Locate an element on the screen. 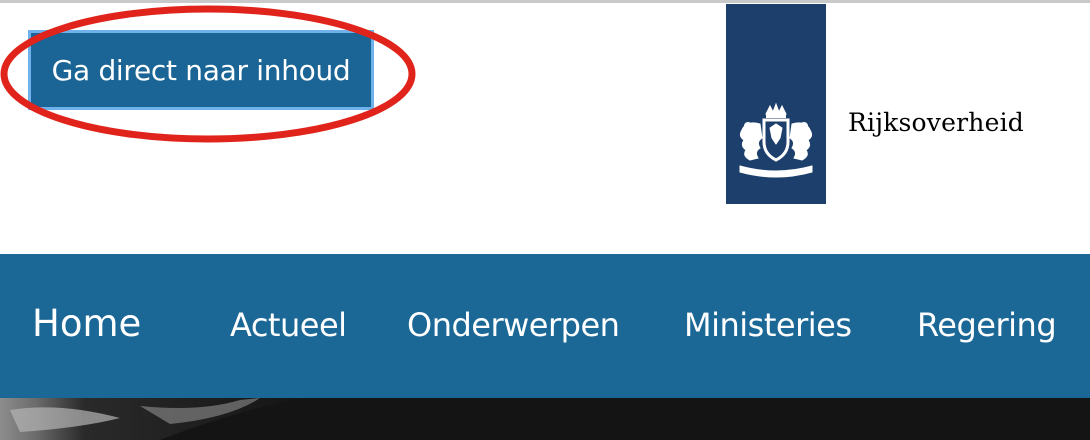 The height and width of the screenshot is (440, 1090). logo-wordmark: Rijksoverheid is located at coordinates (936, 122).